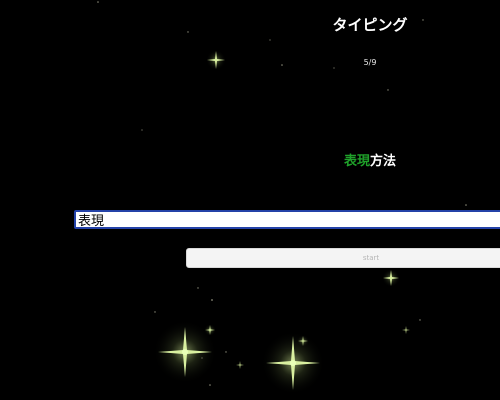  Describe the element at coordinates (250, 159) in the screenshot. I see `target-word: 表現方法` at that location.